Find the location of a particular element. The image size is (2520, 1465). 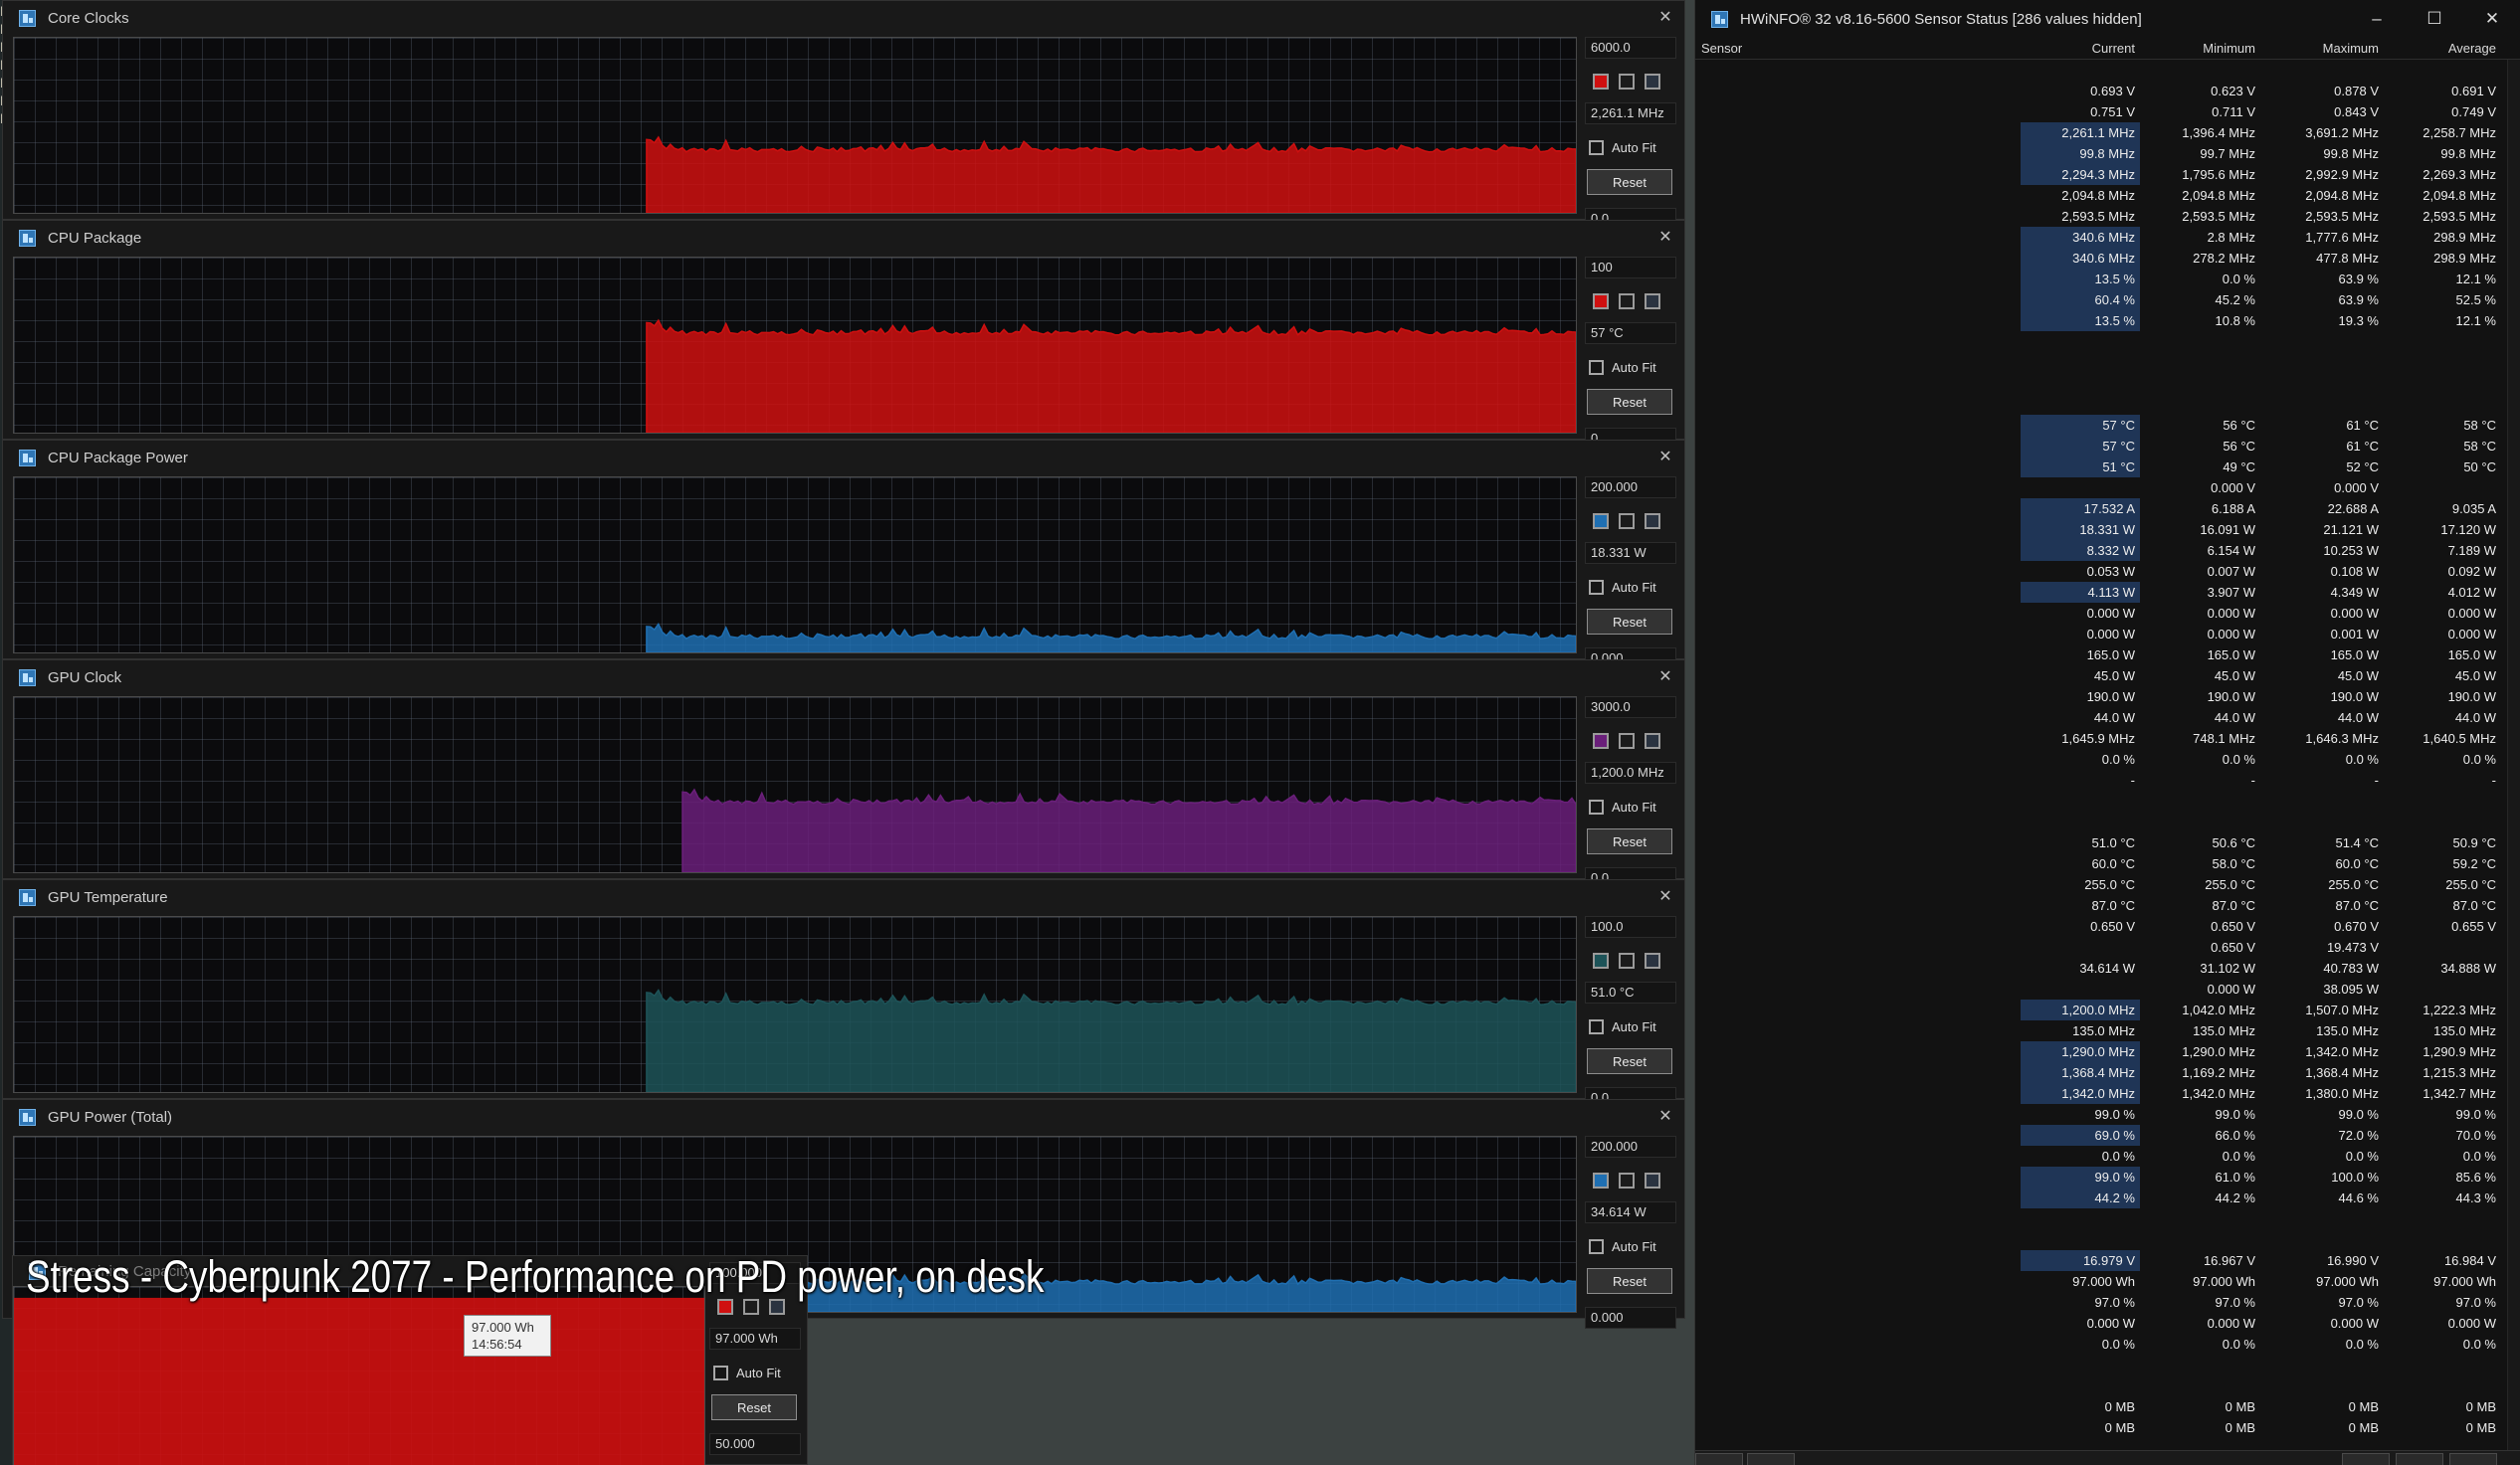

sensor-row: ◴ Wear Level 0.0 % 0.0 % 0.0 % 0.0 % is located at coordinates (2107, 1344).